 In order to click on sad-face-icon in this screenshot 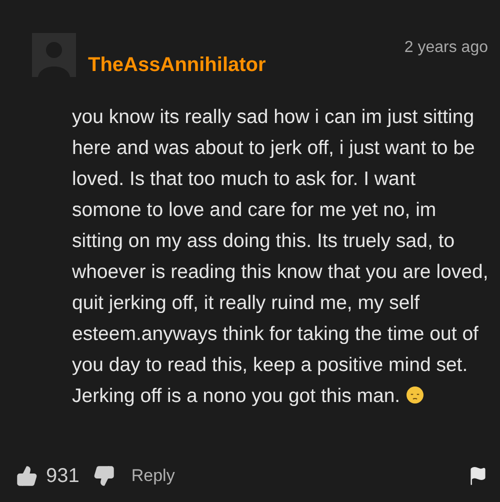, I will do `click(415, 395)`.